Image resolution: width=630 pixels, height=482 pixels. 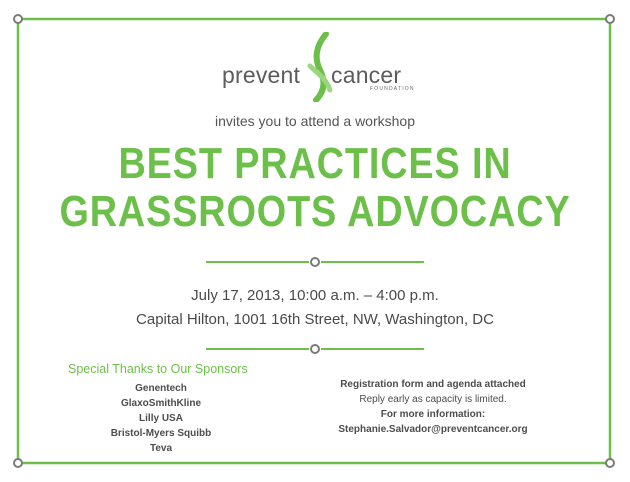 I want to click on headline-line-2: GRASSROOTS ADVOCACY, so click(x=315, y=211).